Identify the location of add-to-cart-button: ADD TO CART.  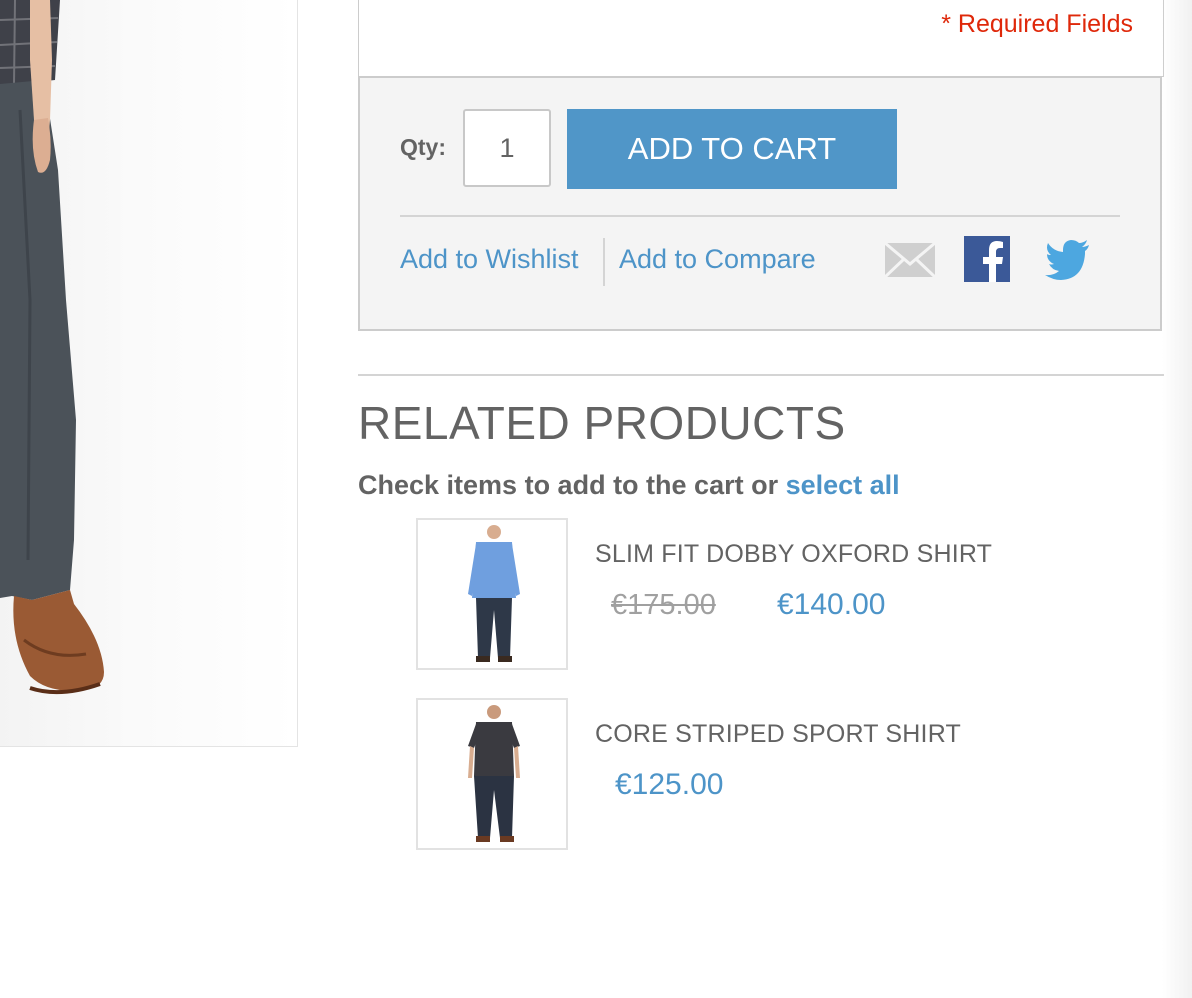
(732, 149).